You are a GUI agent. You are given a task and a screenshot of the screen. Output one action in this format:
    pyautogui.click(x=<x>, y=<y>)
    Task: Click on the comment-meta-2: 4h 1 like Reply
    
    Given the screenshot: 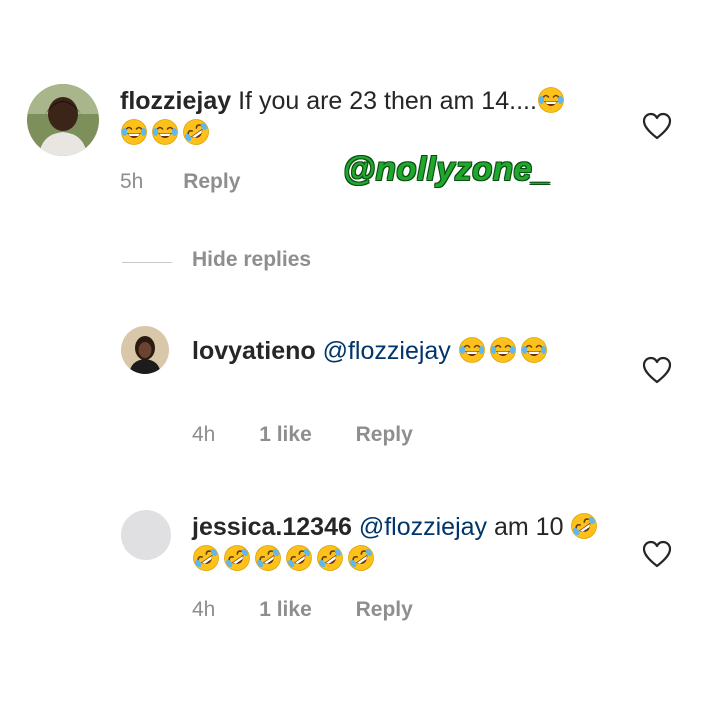 What is the action you would take?
    pyautogui.click(x=302, y=435)
    